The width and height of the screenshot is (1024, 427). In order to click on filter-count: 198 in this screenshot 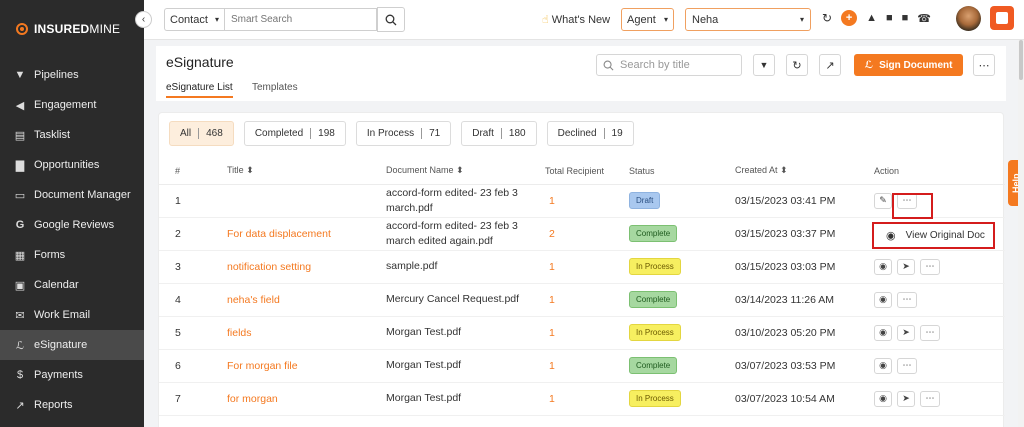, I will do `click(326, 133)`.